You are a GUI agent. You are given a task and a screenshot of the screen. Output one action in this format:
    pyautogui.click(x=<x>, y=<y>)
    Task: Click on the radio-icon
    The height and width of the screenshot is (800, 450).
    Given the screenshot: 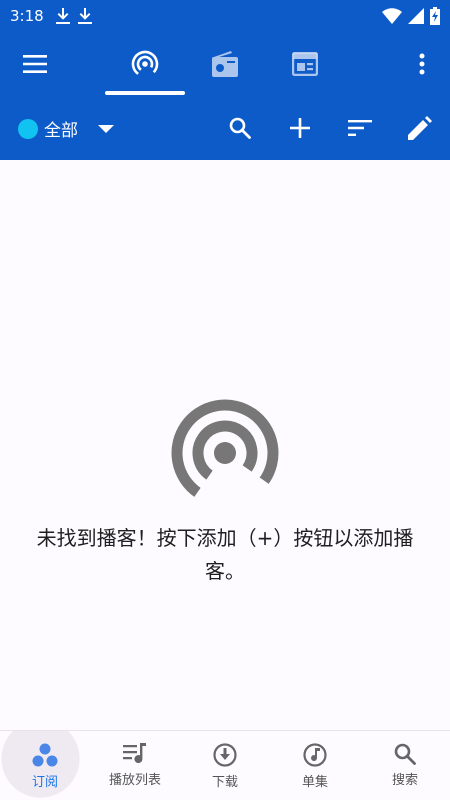 What is the action you would take?
    pyautogui.click(x=225, y=64)
    